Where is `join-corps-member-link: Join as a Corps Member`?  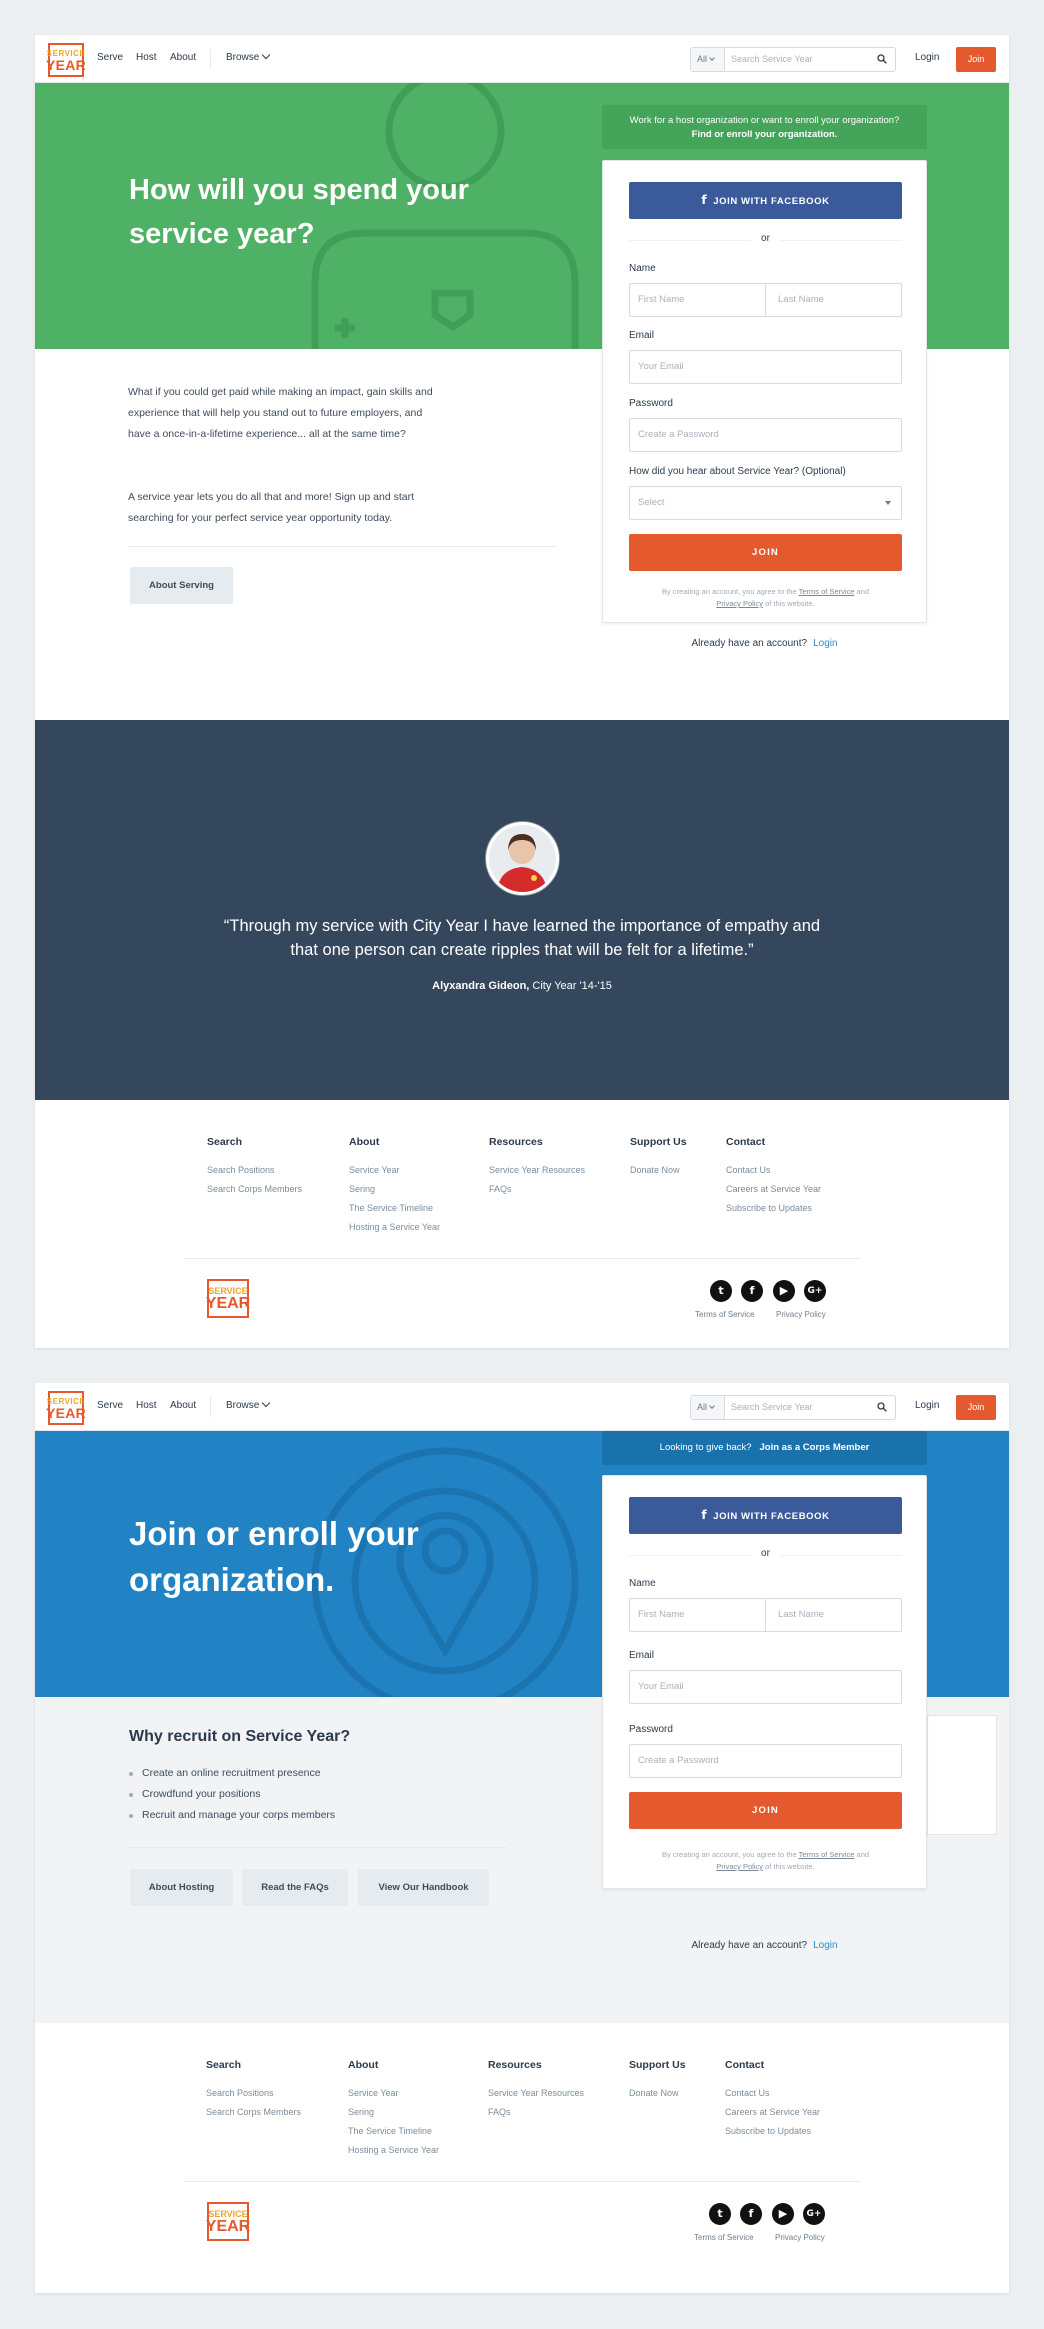
join-corps-member-link: Join as a Corps Member is located at coordinates (815, 1447).